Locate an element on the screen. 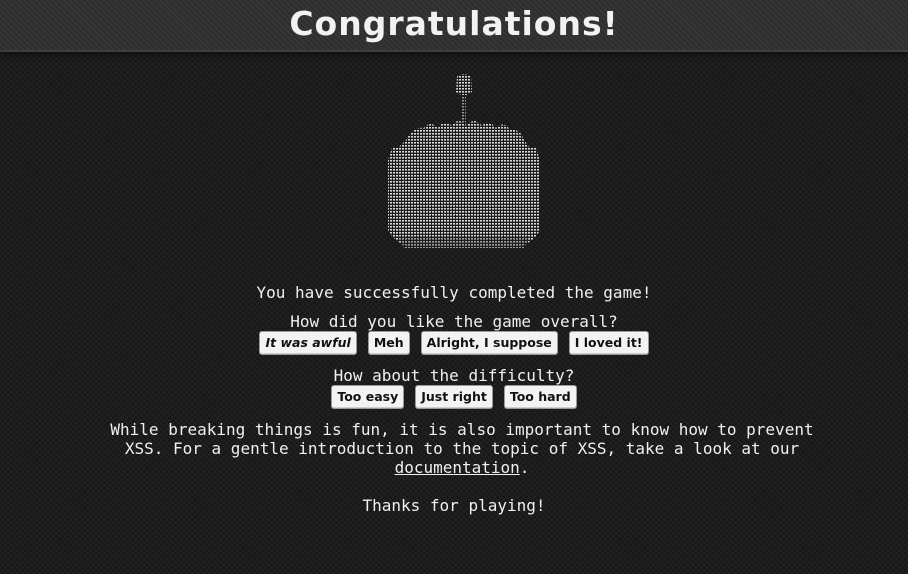 The width and height of the screenshot is (908, 574). difficulty-too-easy-button: Too easy is located at coordinates (368, 397).